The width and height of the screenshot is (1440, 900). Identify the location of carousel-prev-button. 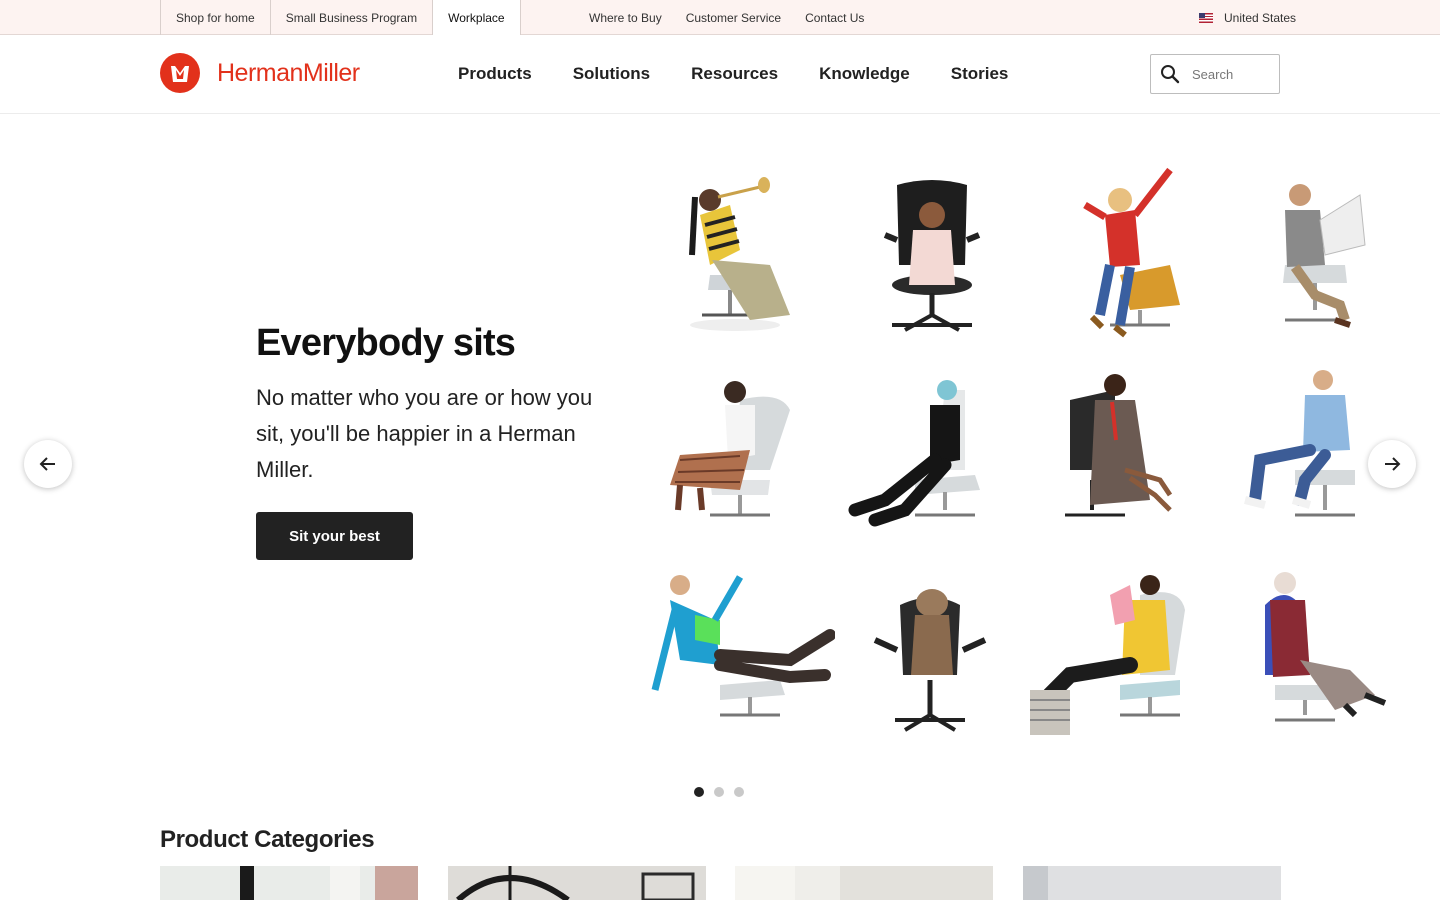
(48, 464).